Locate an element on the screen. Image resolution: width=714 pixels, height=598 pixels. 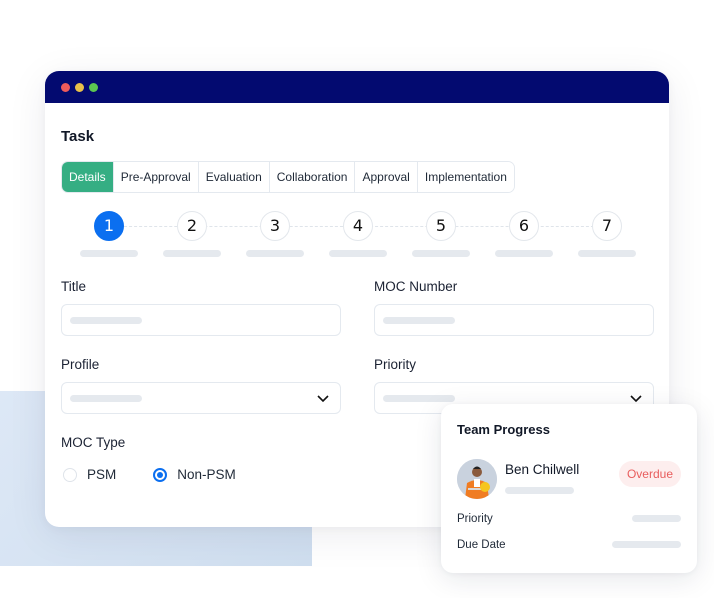
card-title: Team Progress is located at coordinates (503, 429).